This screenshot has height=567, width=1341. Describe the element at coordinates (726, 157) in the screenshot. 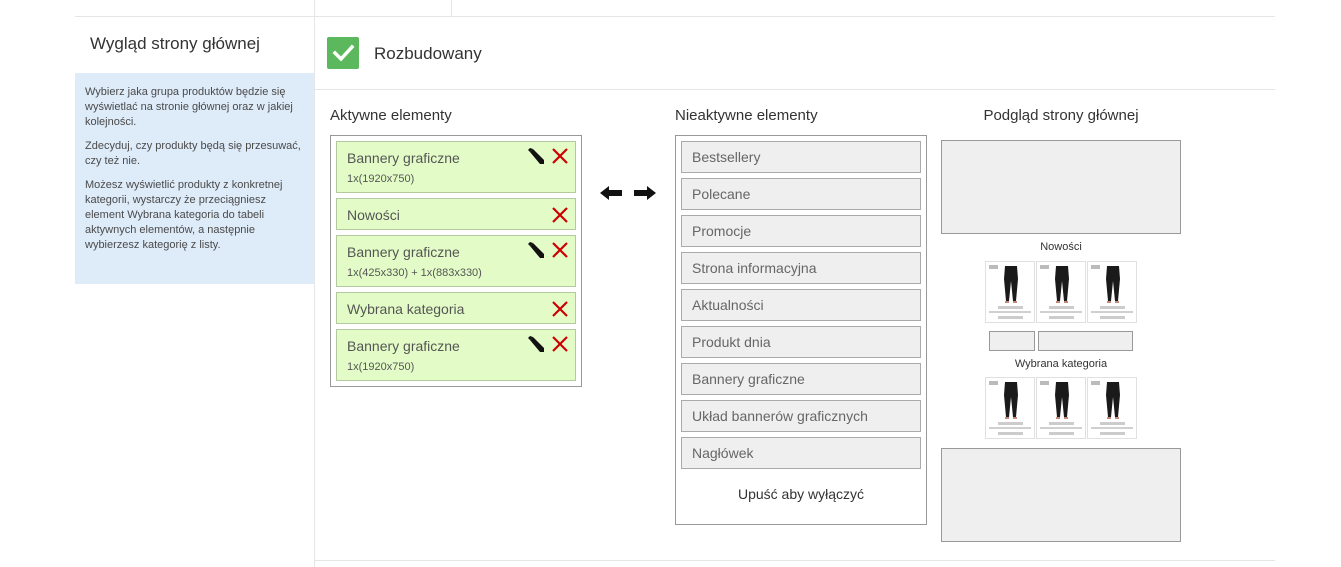

I see `inactive-item-label: Bestsellery` at that location.